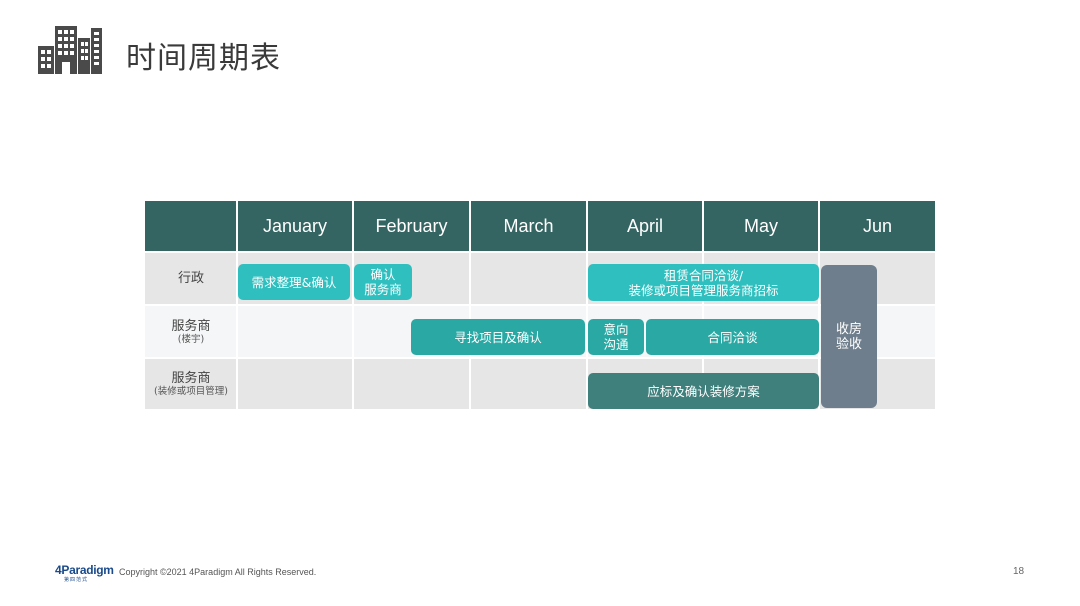  Describe the element at coordinates (84, 570) in the screenshot. I see `logo-text: 4Paradigm` at that location.